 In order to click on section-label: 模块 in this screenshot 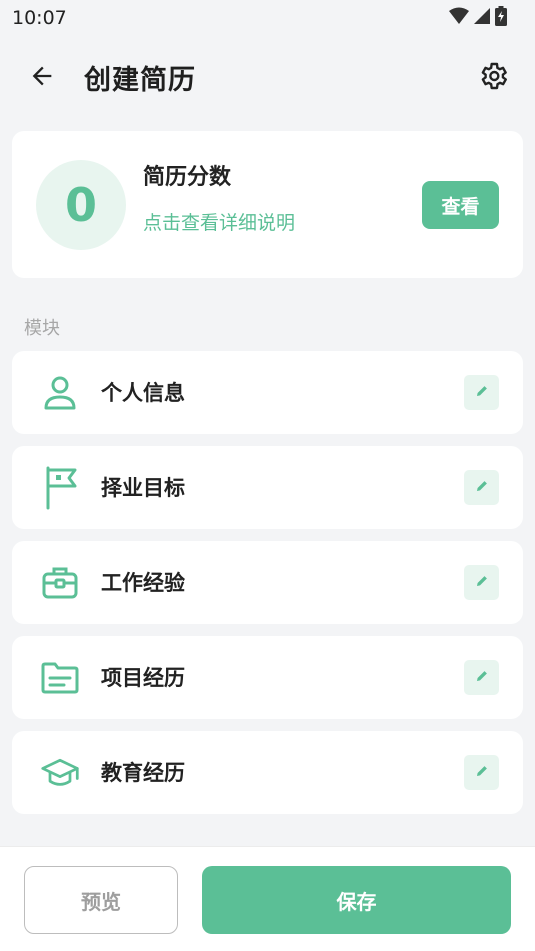, I will do `click(42, 328)`.